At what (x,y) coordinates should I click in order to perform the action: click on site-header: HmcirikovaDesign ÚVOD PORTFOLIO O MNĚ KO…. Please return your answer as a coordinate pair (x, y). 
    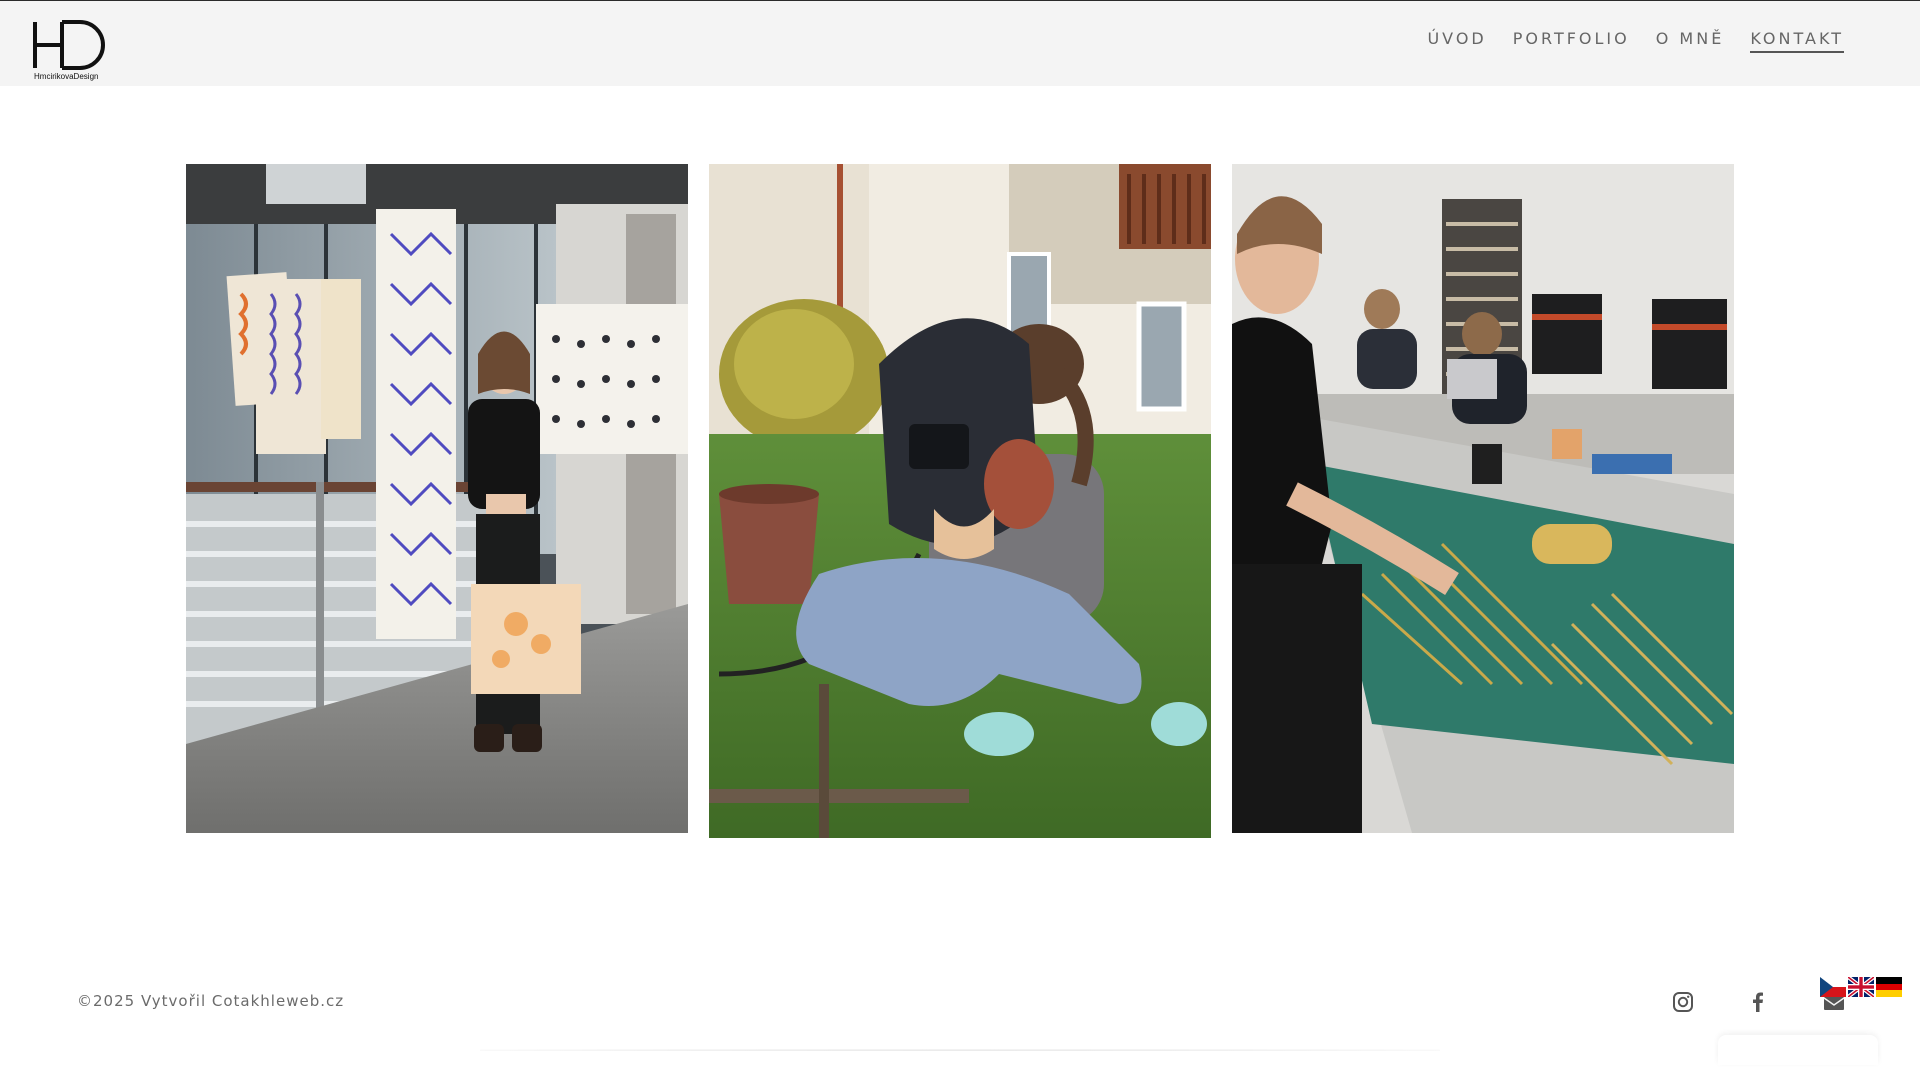
    Looking at the image, I should click on (960, 43).